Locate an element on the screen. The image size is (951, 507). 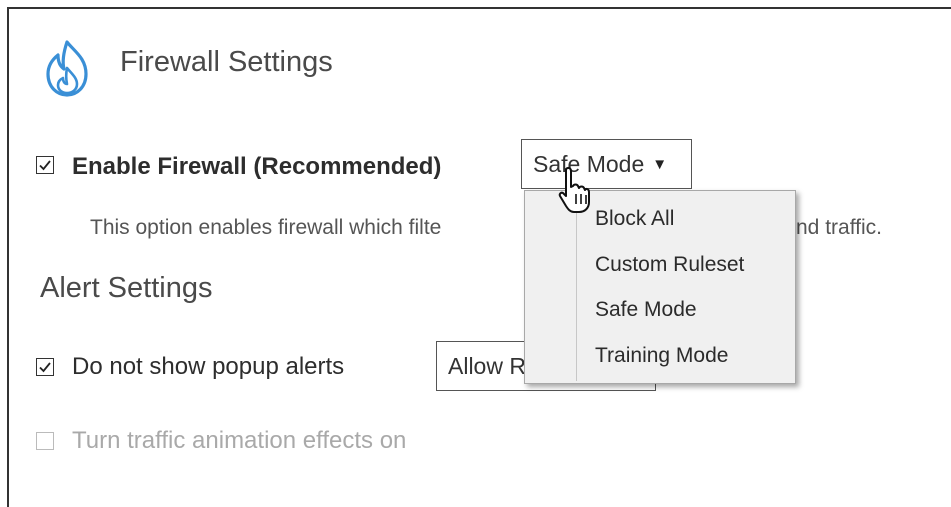
hand-cursor-icon is located at coordinates (576, 191).